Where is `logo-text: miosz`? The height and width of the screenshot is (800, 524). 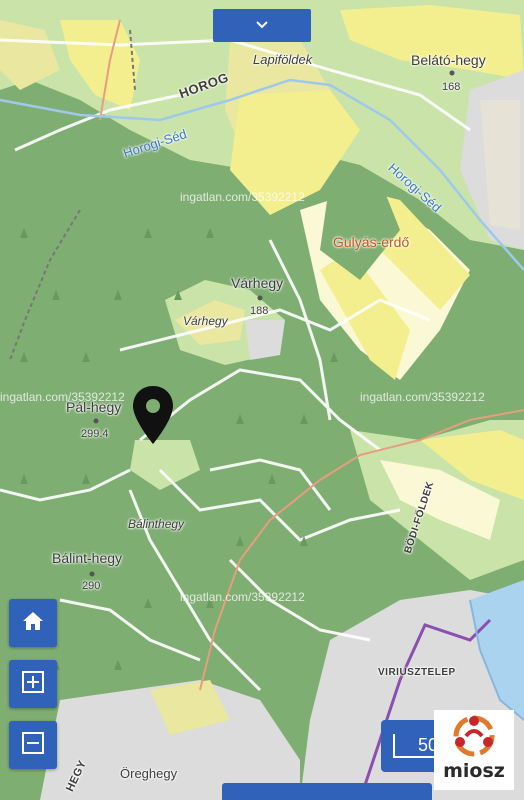
logo-text: miosz is located at coordinates (474, 771).